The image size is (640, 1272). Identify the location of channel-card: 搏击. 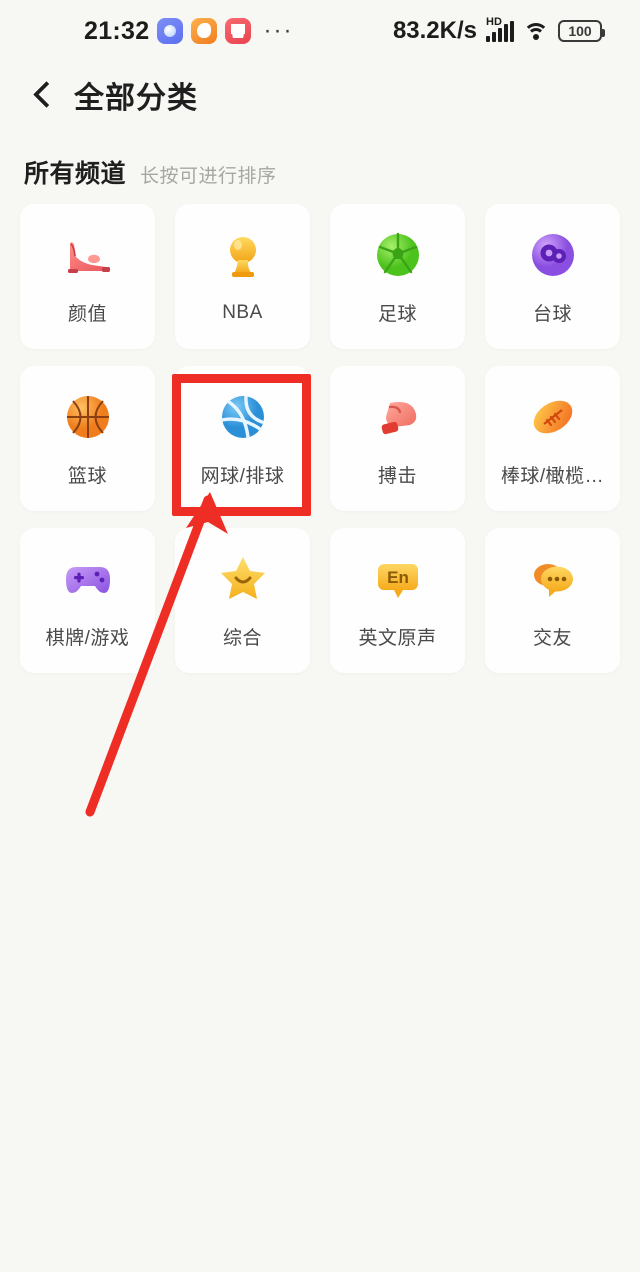
(397, 438).